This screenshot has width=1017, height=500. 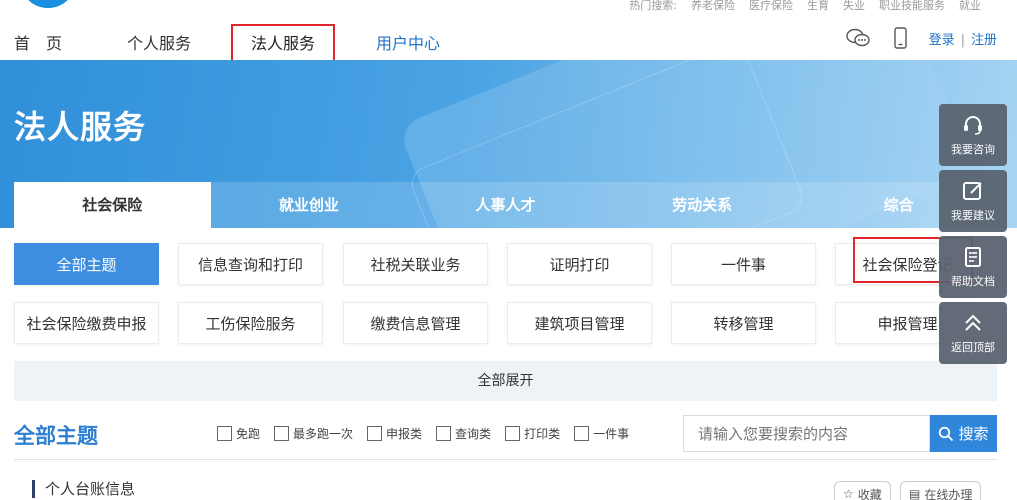 I want to click on collect-label: 收藏, so click(x=869, y=493).